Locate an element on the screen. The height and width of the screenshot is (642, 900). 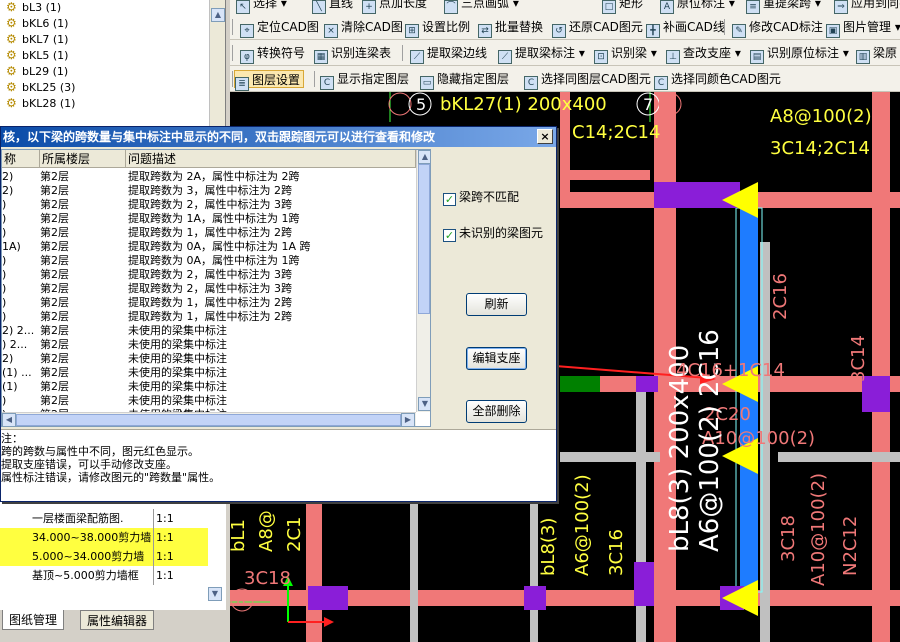
refresh-button: 刷新 is located at coordinates (496, 304).